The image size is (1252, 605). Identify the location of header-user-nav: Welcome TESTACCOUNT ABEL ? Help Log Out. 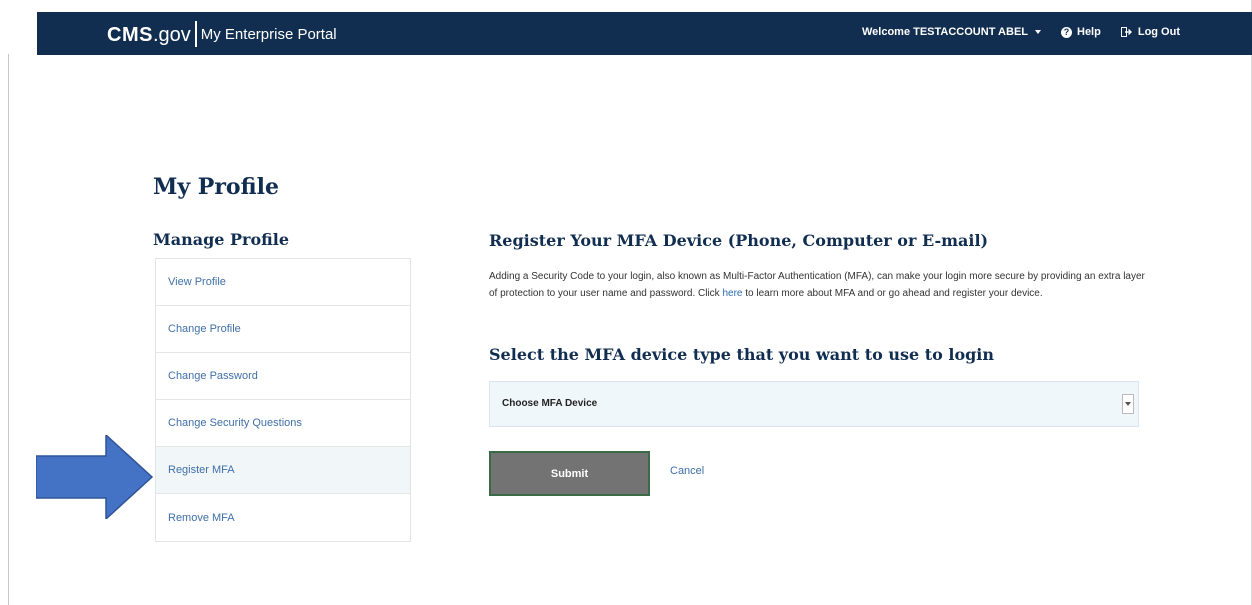
(1021, 32).